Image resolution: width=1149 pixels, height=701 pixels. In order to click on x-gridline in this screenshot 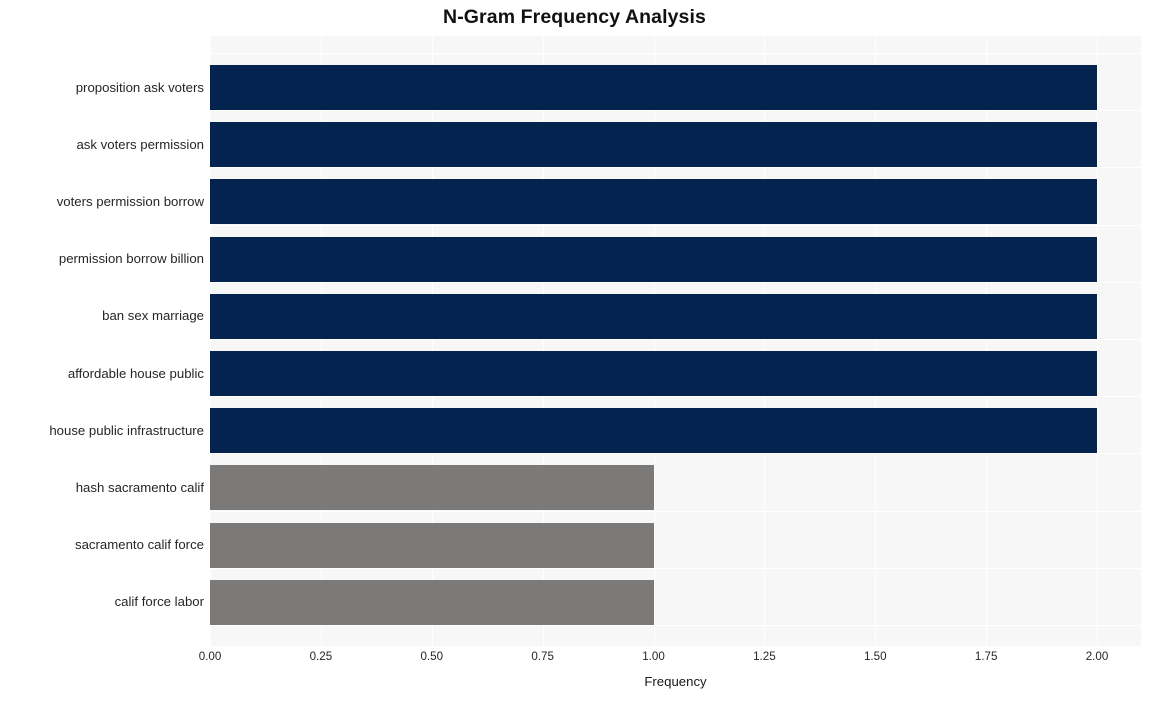, I will do `click(1097, 341)`.